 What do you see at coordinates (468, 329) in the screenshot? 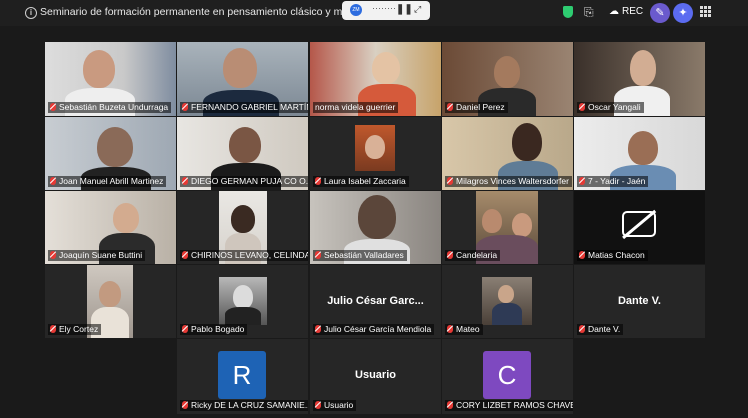
I see `participant-name-text: Mateo` at bounding box center [468, 329].